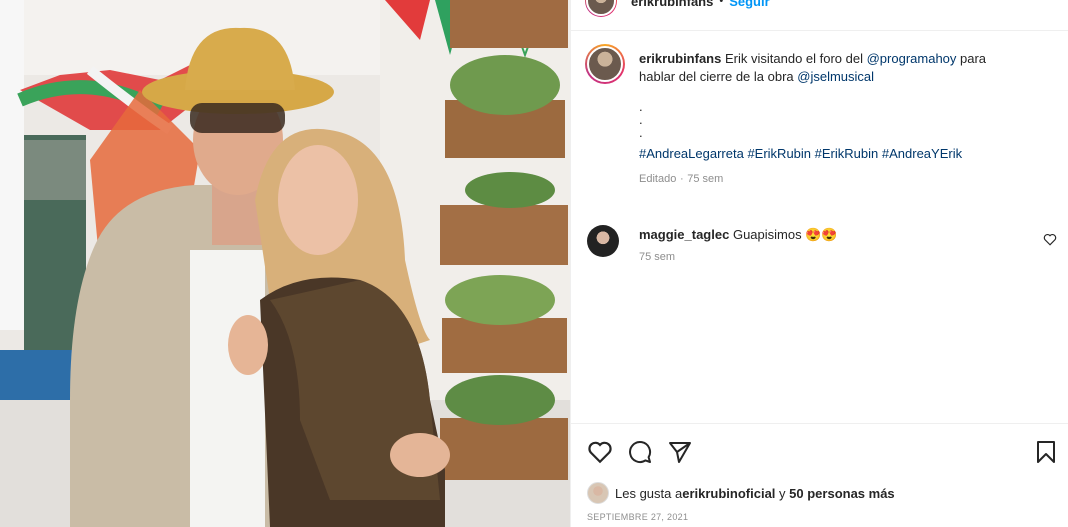  What do you see at coordinates (684, 234) in the screenshot?
I see `comment-username: maggie_taglec` at bounding box center [684, 234].